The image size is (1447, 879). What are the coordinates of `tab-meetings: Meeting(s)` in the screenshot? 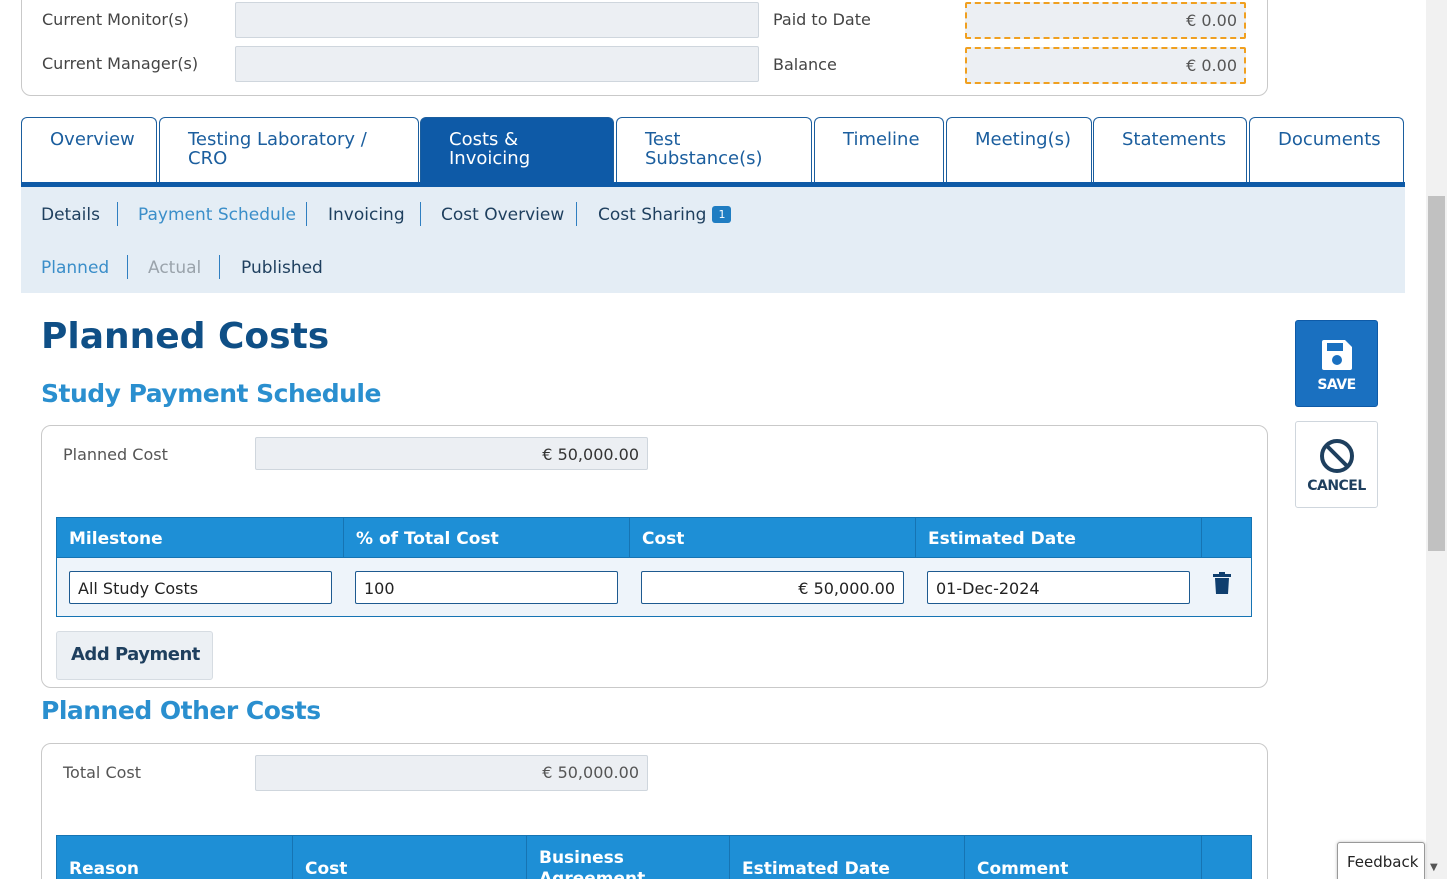 It's located at (1019, 150).